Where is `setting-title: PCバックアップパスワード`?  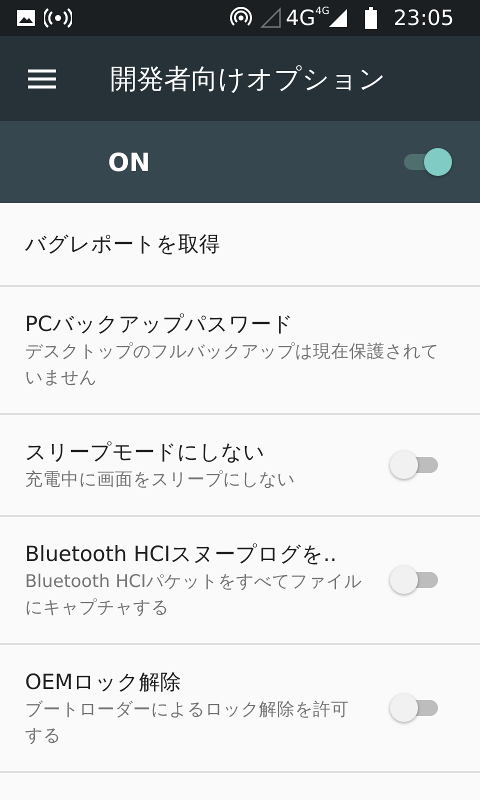
setting-title: PCバックアップパスワード is located at coordinates (233, 324).